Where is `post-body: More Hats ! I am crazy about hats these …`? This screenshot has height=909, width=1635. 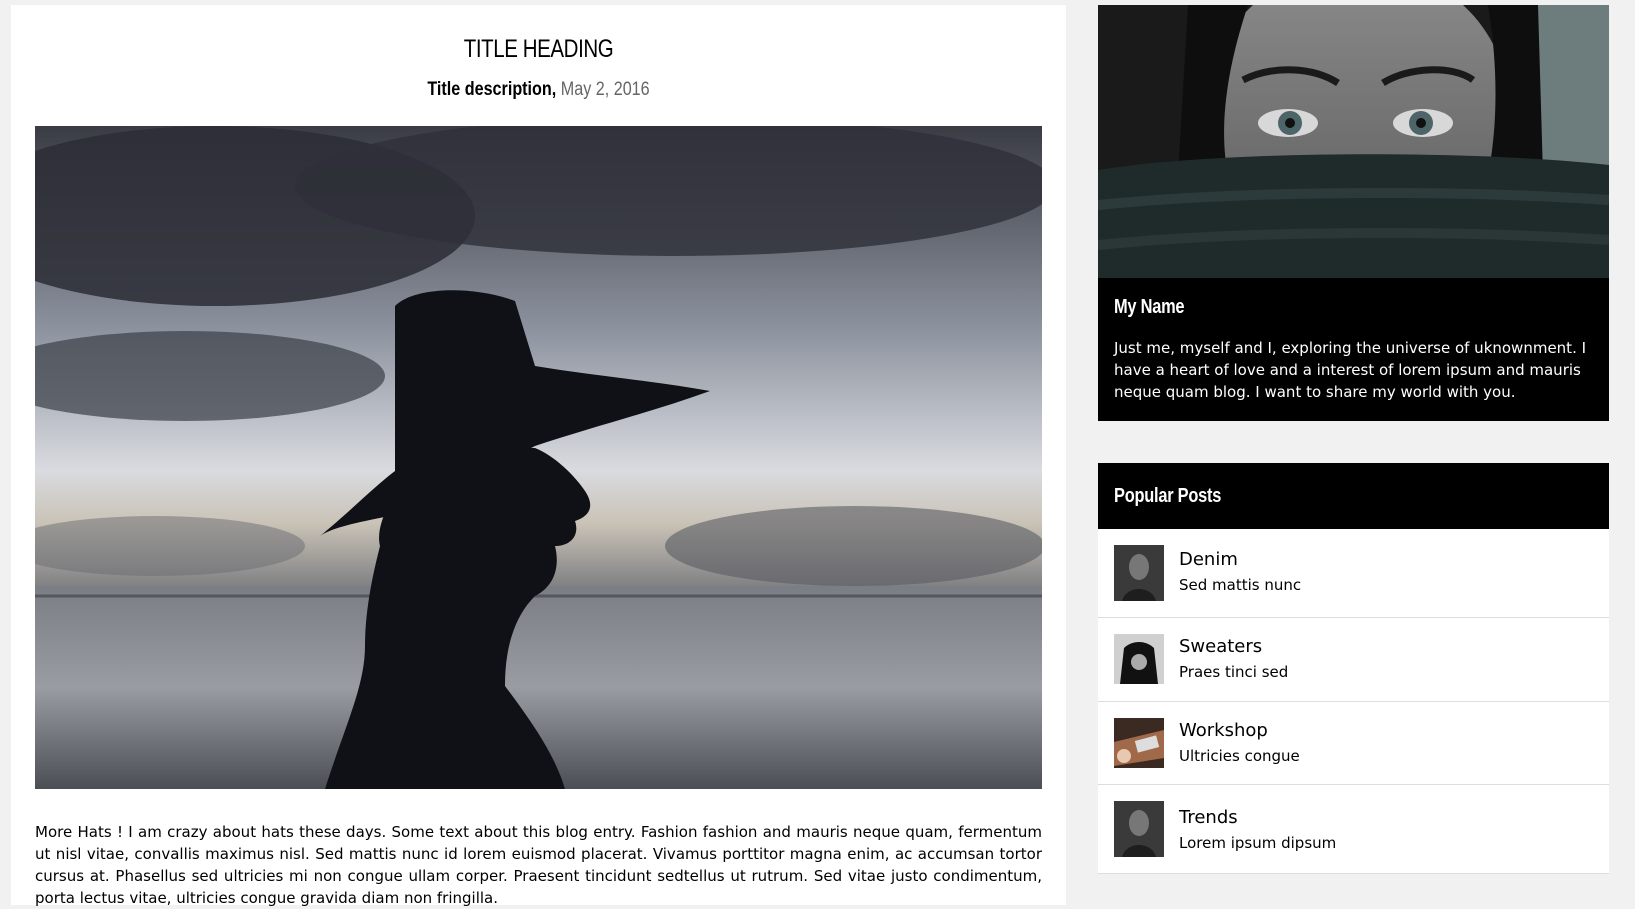
post-body: More Hats ! I am crazy about hats these … is located at coordinates (538, 865).